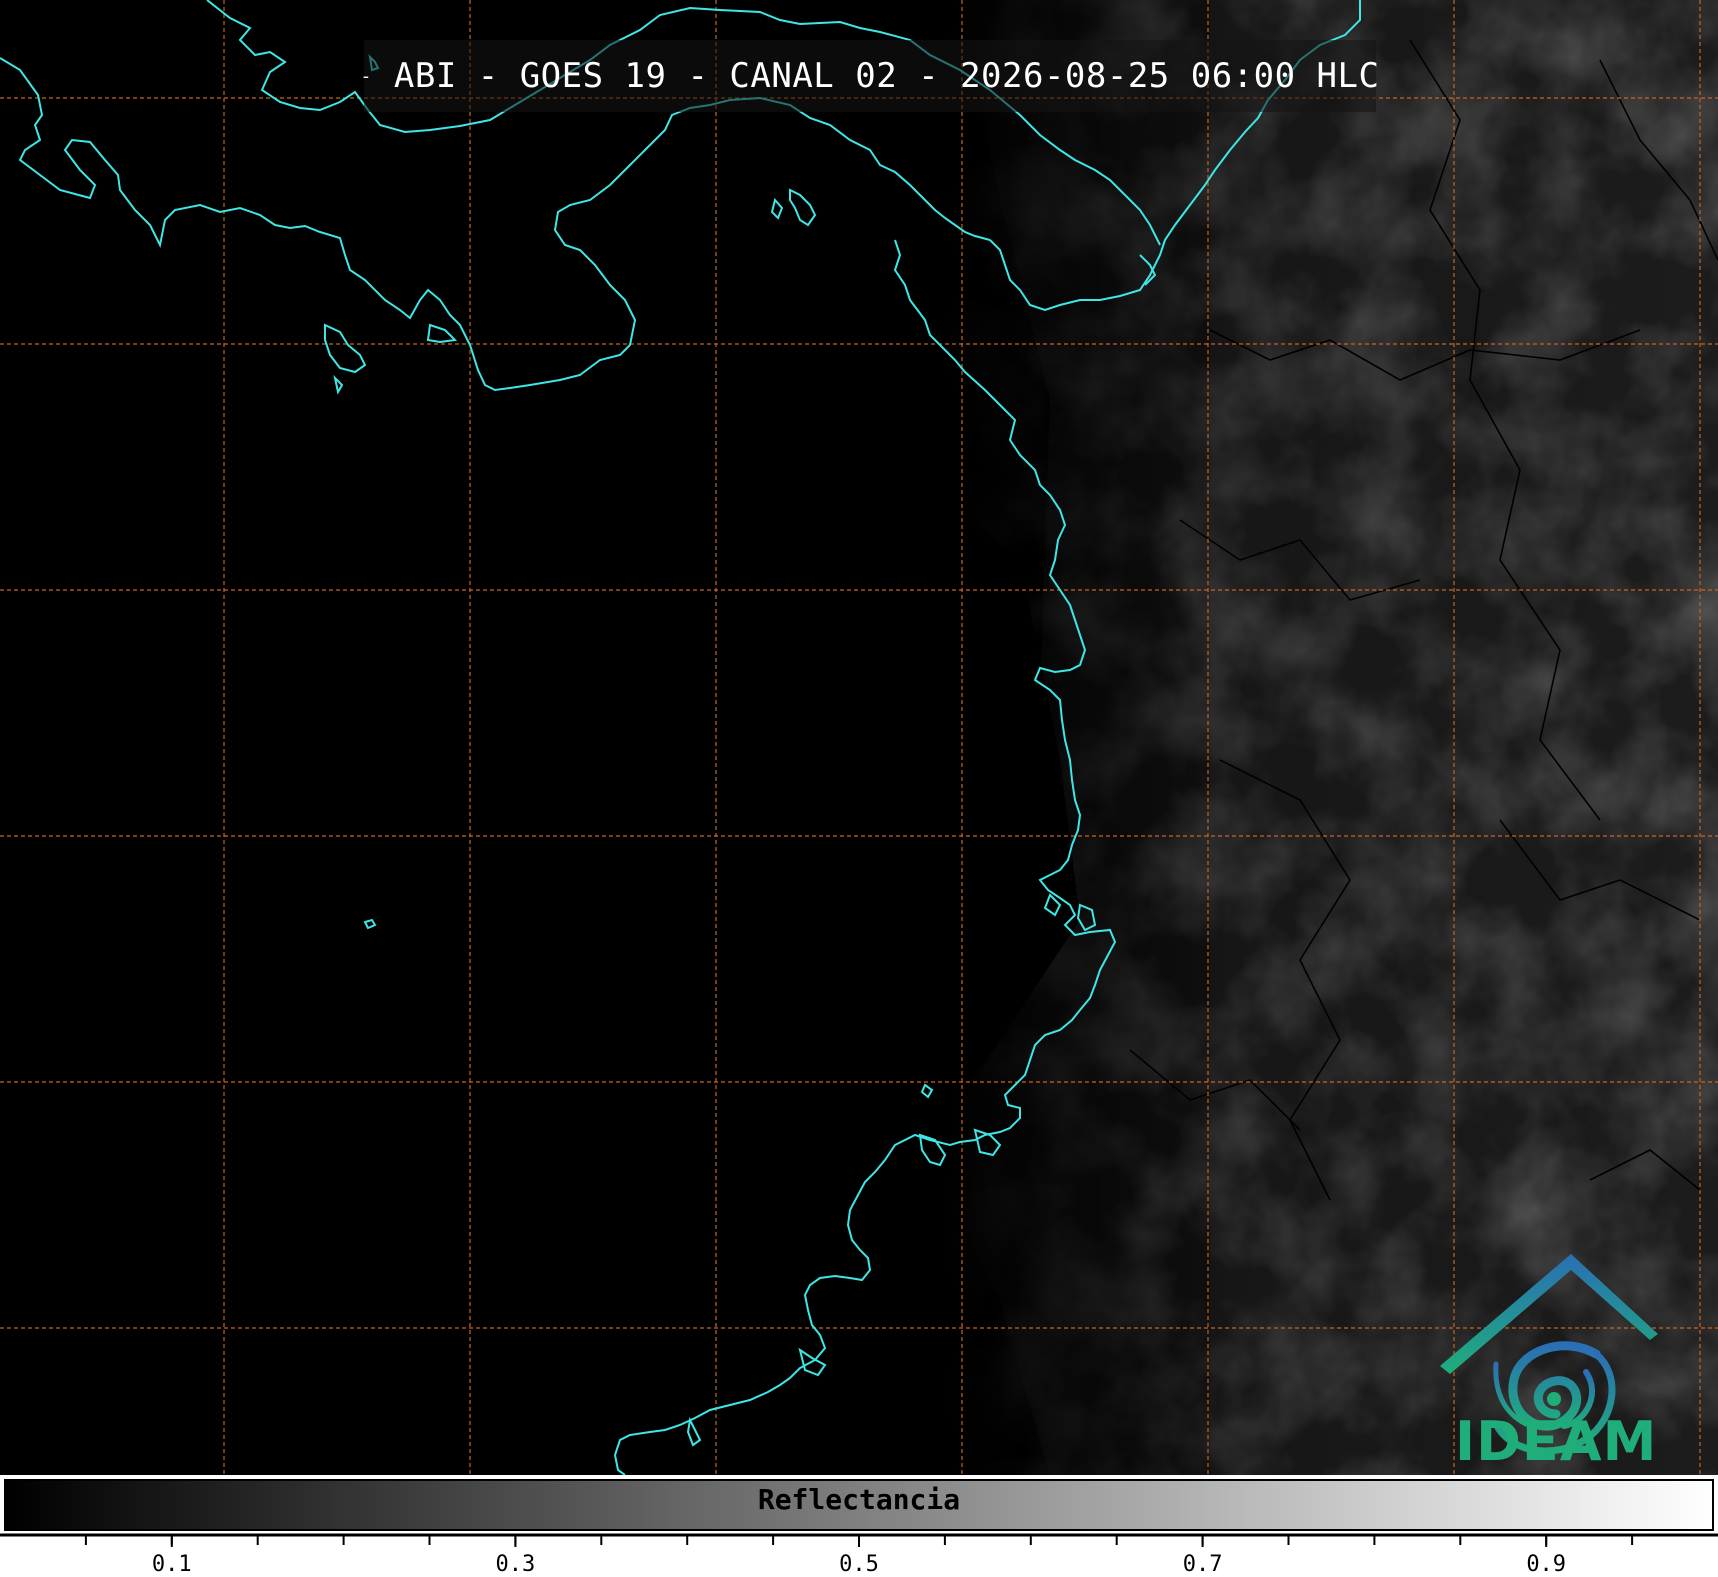  Describe the element at coordinates (516, 1564) in the screenshot. I see `colorbar-tick-label: 0.3` at that location.